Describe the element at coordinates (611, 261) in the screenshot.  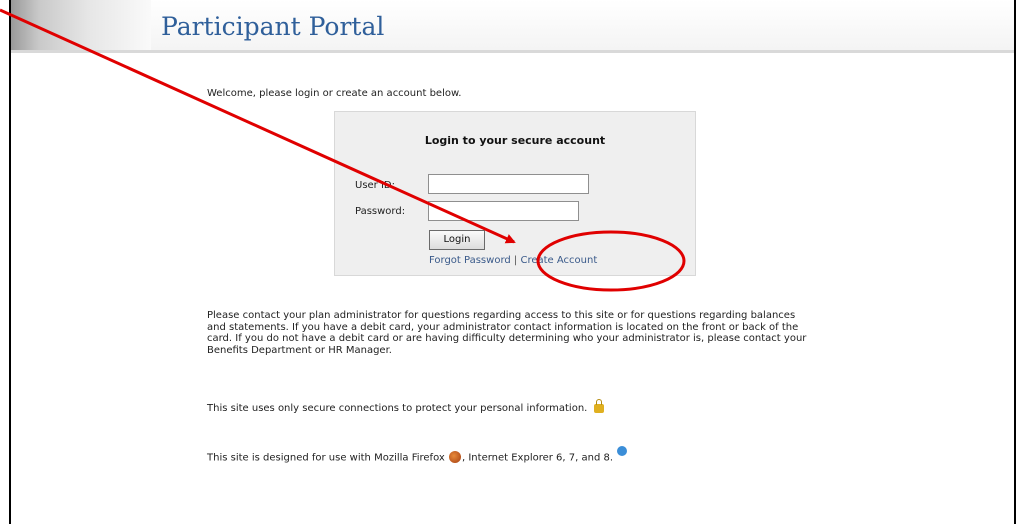
I see `annotation-circle` at that location.